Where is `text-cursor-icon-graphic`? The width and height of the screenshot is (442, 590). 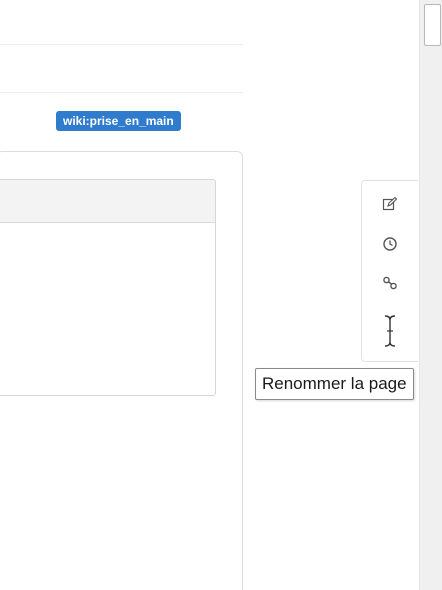 text-cursor-icon-graphic is located at coordinates (390, 331).